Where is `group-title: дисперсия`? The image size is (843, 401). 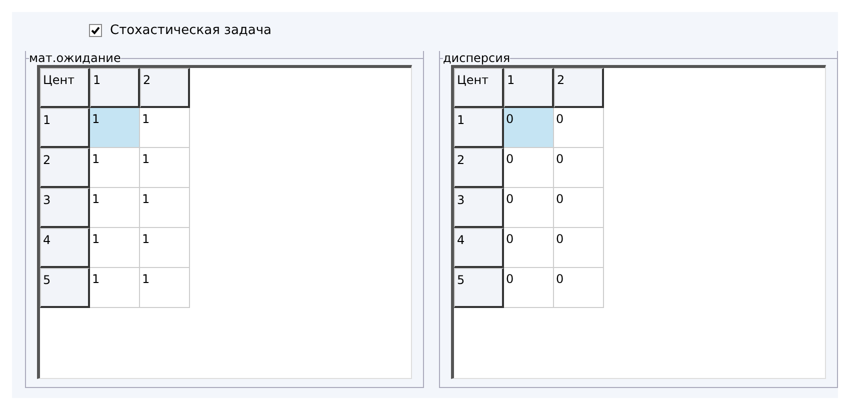
group-title: дисперсия is located at coordinates (476, 58).